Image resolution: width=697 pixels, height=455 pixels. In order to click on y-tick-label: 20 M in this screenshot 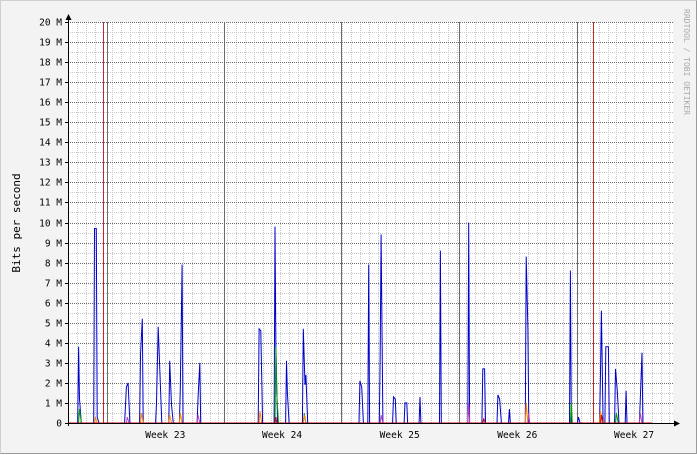, I will do `click(50, 23)`.